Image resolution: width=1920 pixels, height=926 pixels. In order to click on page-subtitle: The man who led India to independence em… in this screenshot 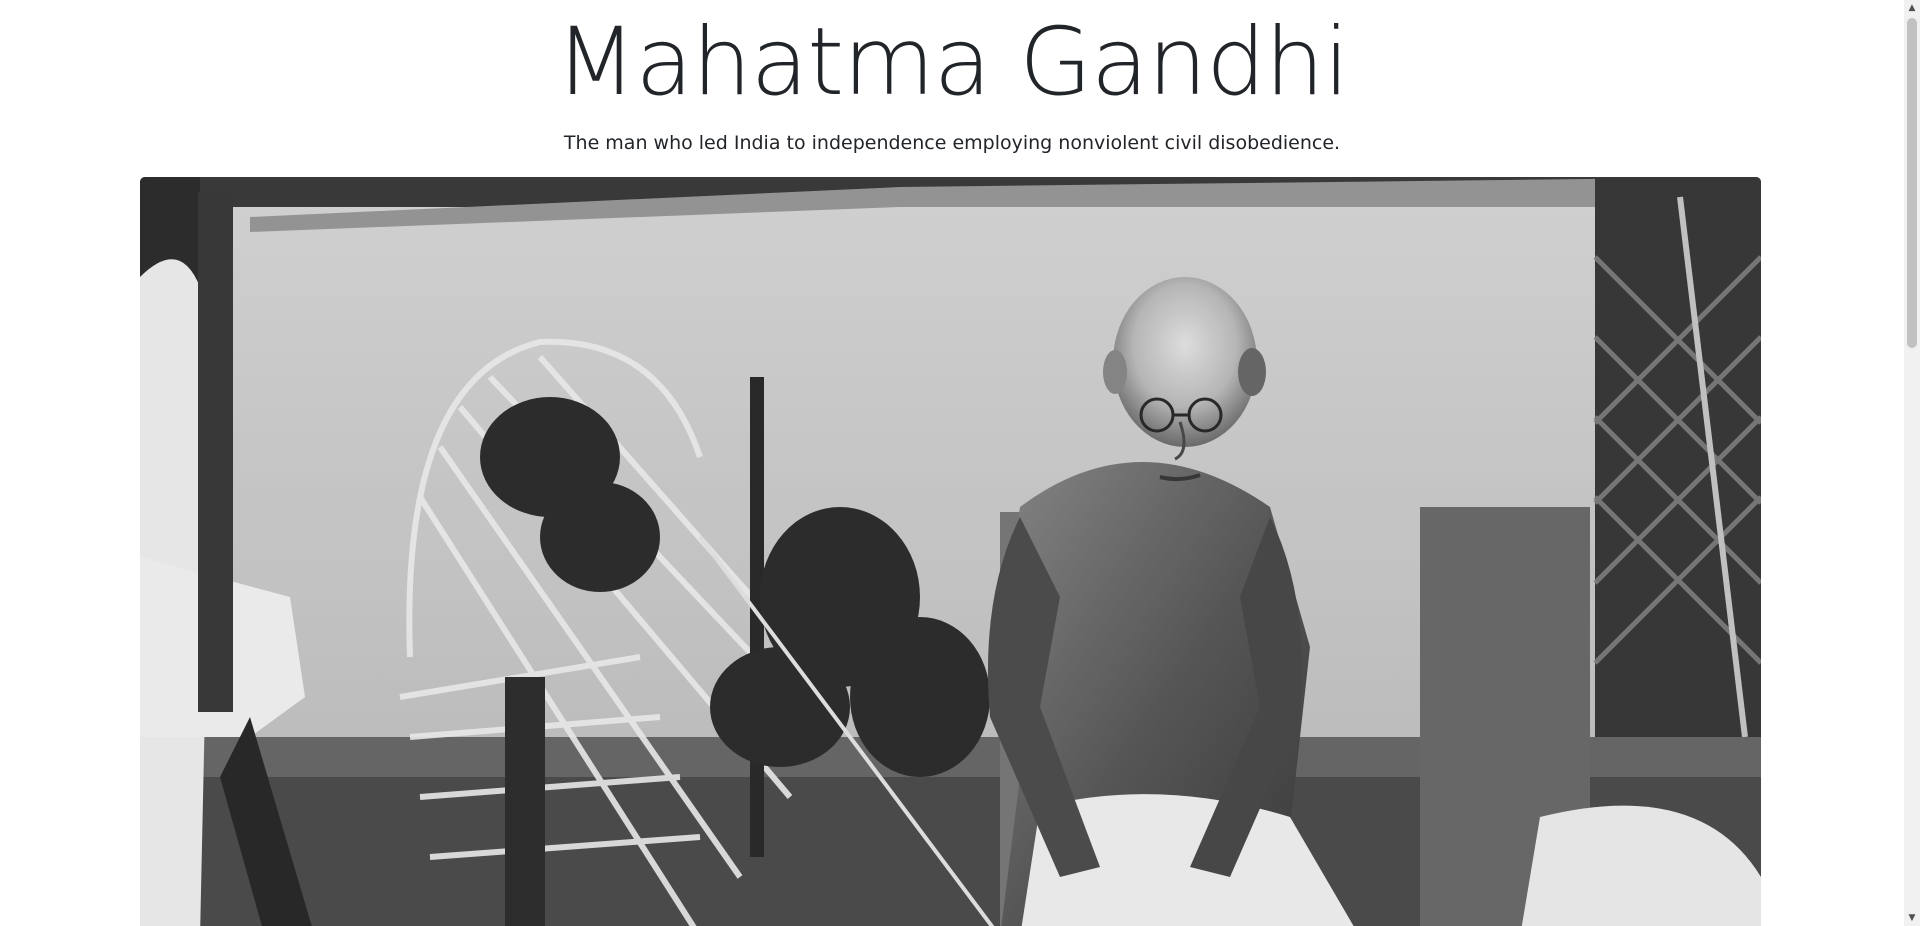, I will do `click(952, 143)`.